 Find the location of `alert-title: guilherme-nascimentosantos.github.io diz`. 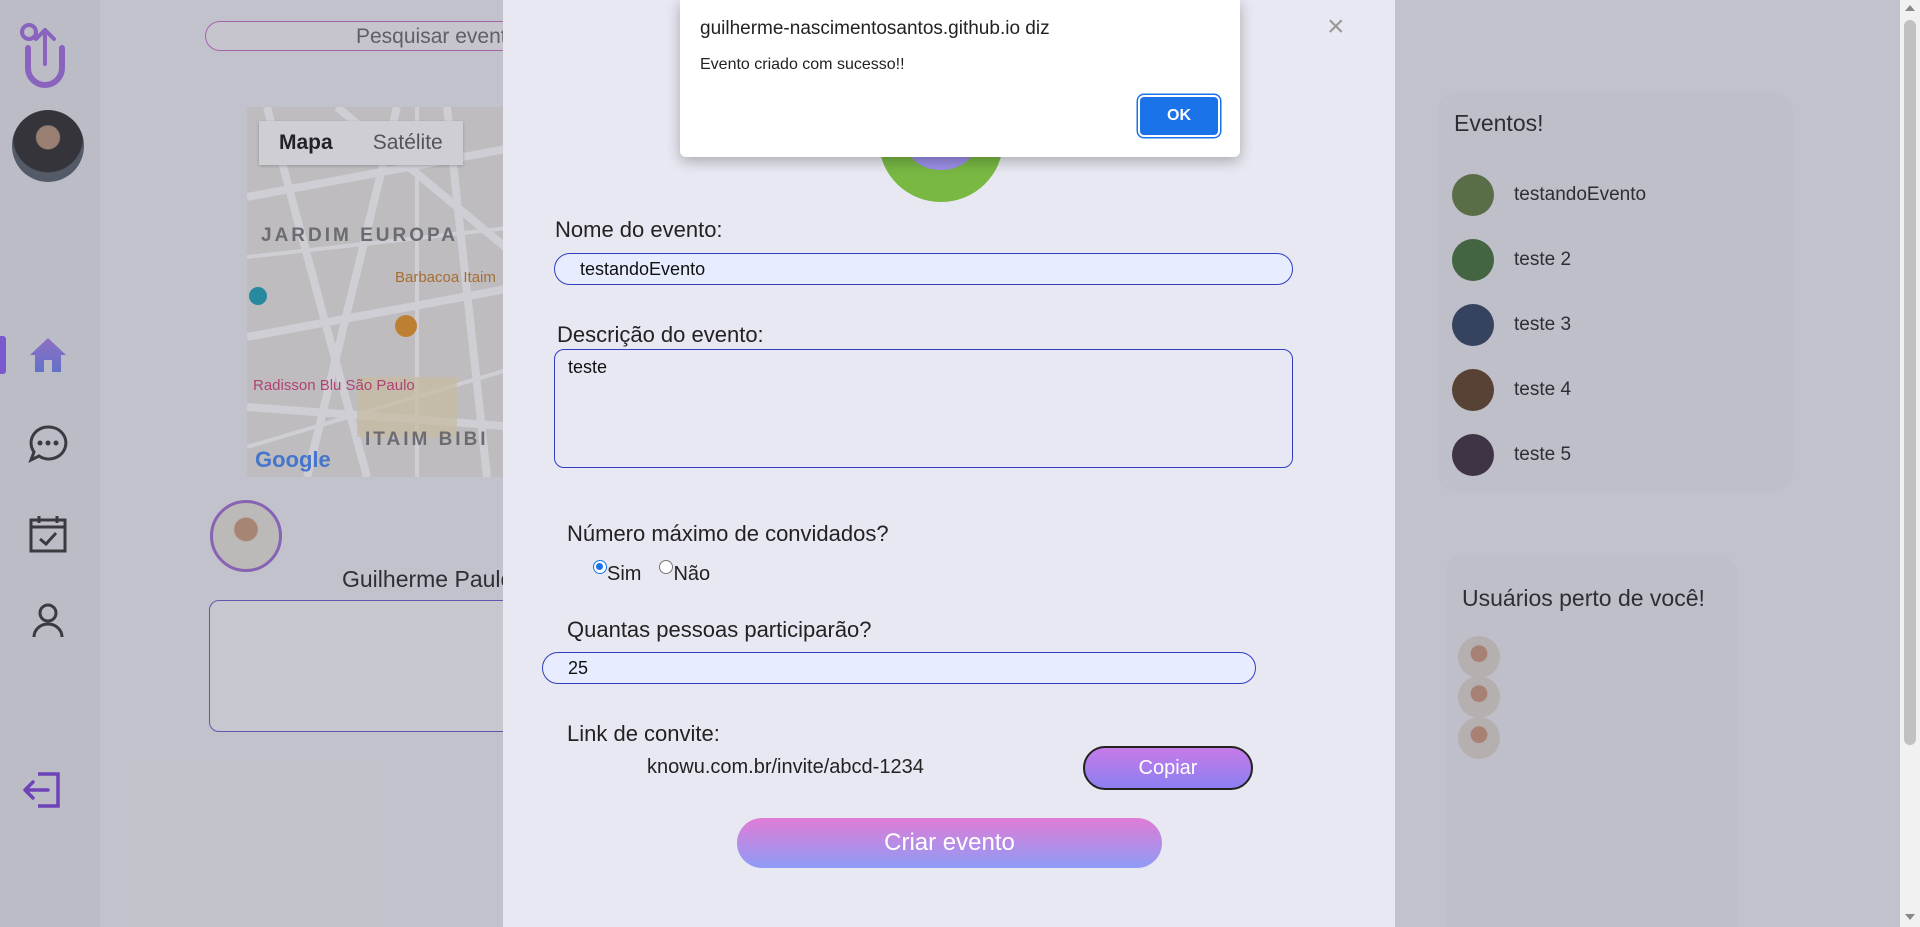

alert-title: guilherme-nascimentosantos.github.io diz is located at coordinates (875, 28).